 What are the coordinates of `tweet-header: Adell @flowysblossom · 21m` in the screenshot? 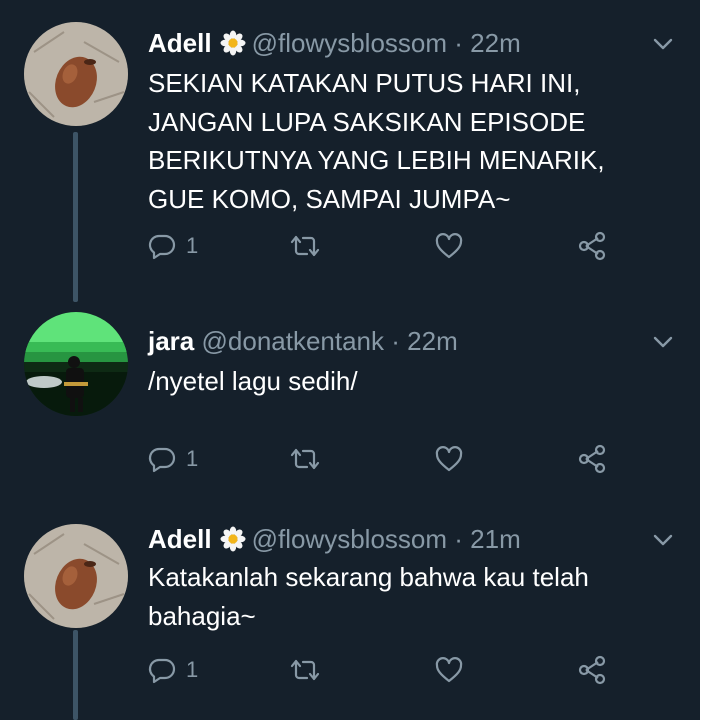 It's located at (334, 539).